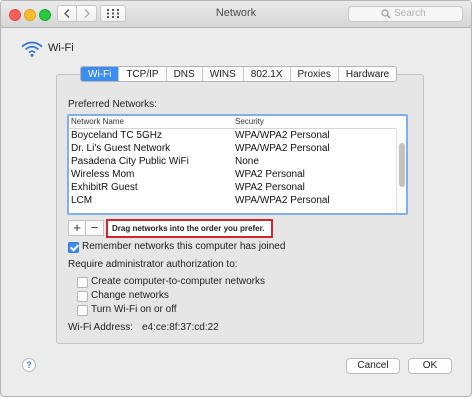  I want to click on network-name: Wireless Mom, so click(103, 174).